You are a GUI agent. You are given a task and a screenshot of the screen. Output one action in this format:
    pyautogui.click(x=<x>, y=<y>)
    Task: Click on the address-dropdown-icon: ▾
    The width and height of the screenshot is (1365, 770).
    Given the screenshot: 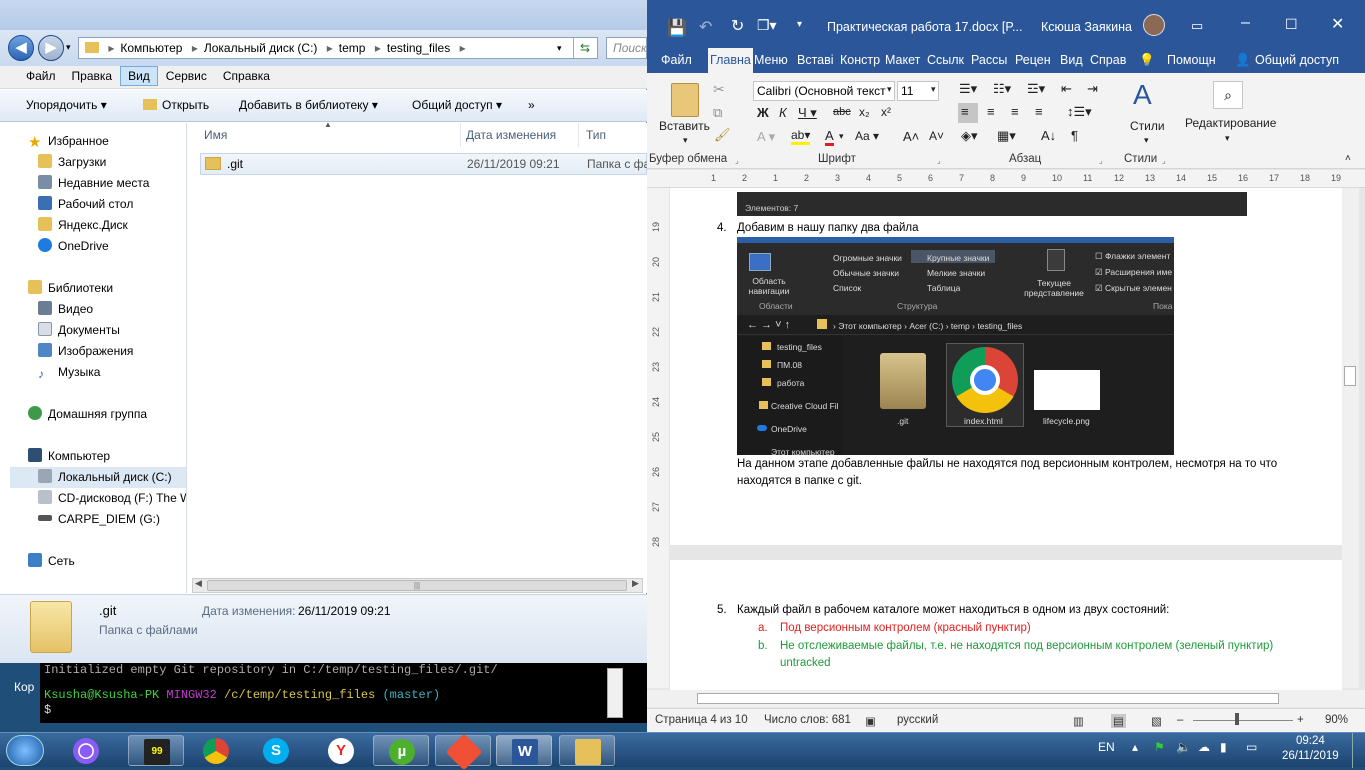 What is the action you would take?
    pyautogui.click(x=559, y=48)
    